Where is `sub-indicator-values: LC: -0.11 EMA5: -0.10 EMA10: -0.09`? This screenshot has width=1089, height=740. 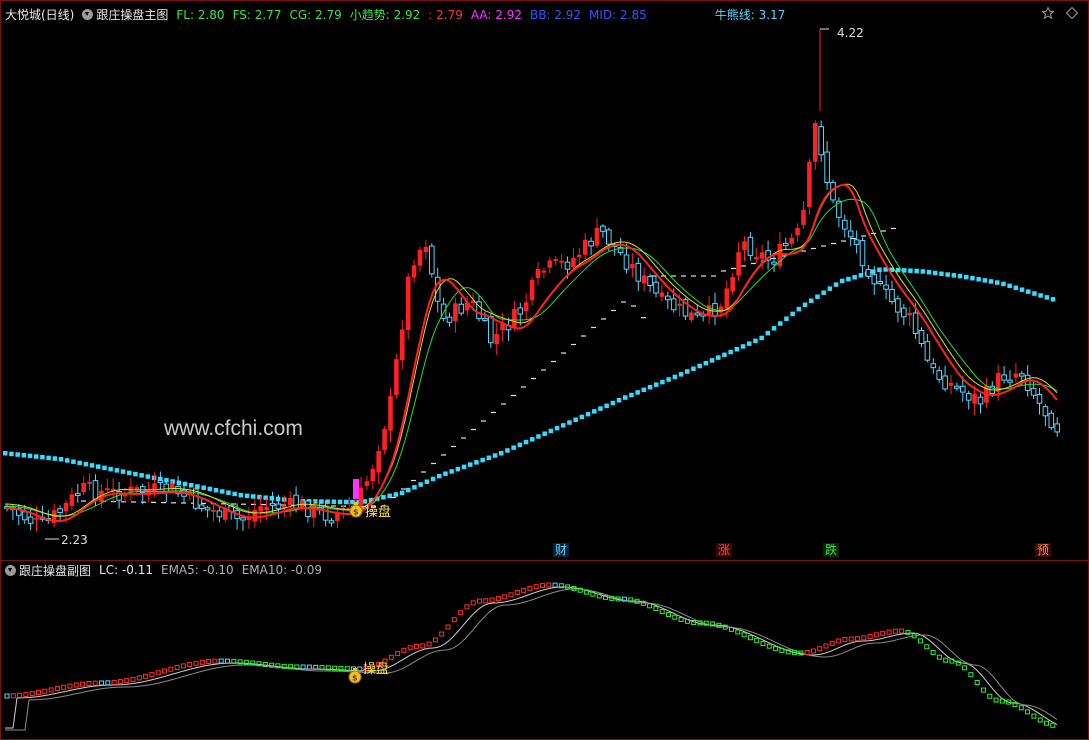 sub-indicator-values: LC: -0.11 EMA5: -0.10 EMA10: -0.09 is located at coordinates (214, 570).